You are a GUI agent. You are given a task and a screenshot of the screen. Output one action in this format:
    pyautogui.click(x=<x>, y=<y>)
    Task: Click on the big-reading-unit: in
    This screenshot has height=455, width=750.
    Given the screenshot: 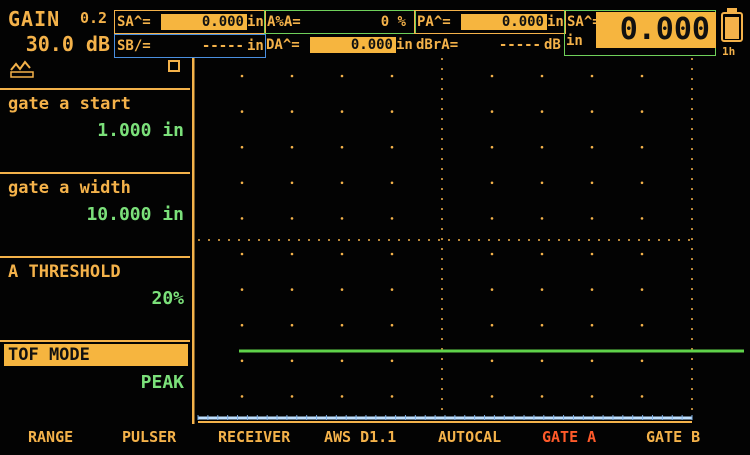 What is the action you would take?
    pyautogui.click(x=574, y=41)
    